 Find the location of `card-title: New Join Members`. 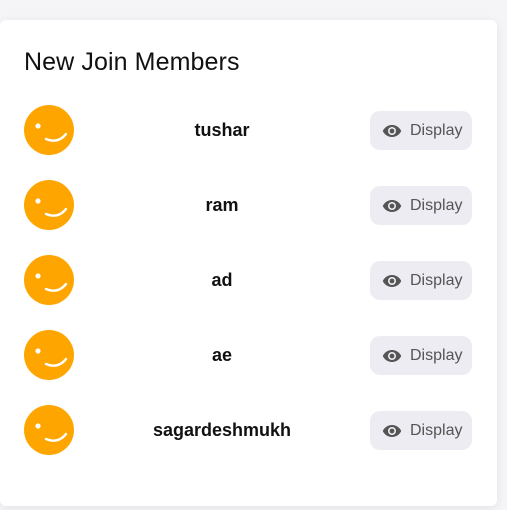

card-title: New Join Members is located at coordinates (132, 62).